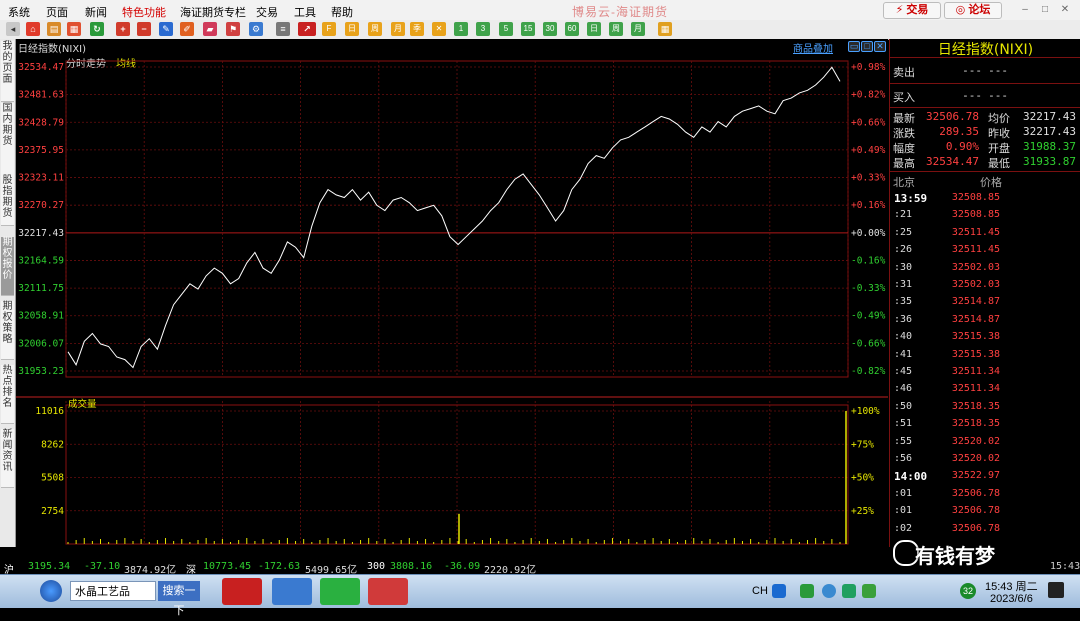 The image size is (1080, 621). Describe the element at coordinates (7, 266) in the screenshot. I see `tab-options-quote: 期权报价` at that location.